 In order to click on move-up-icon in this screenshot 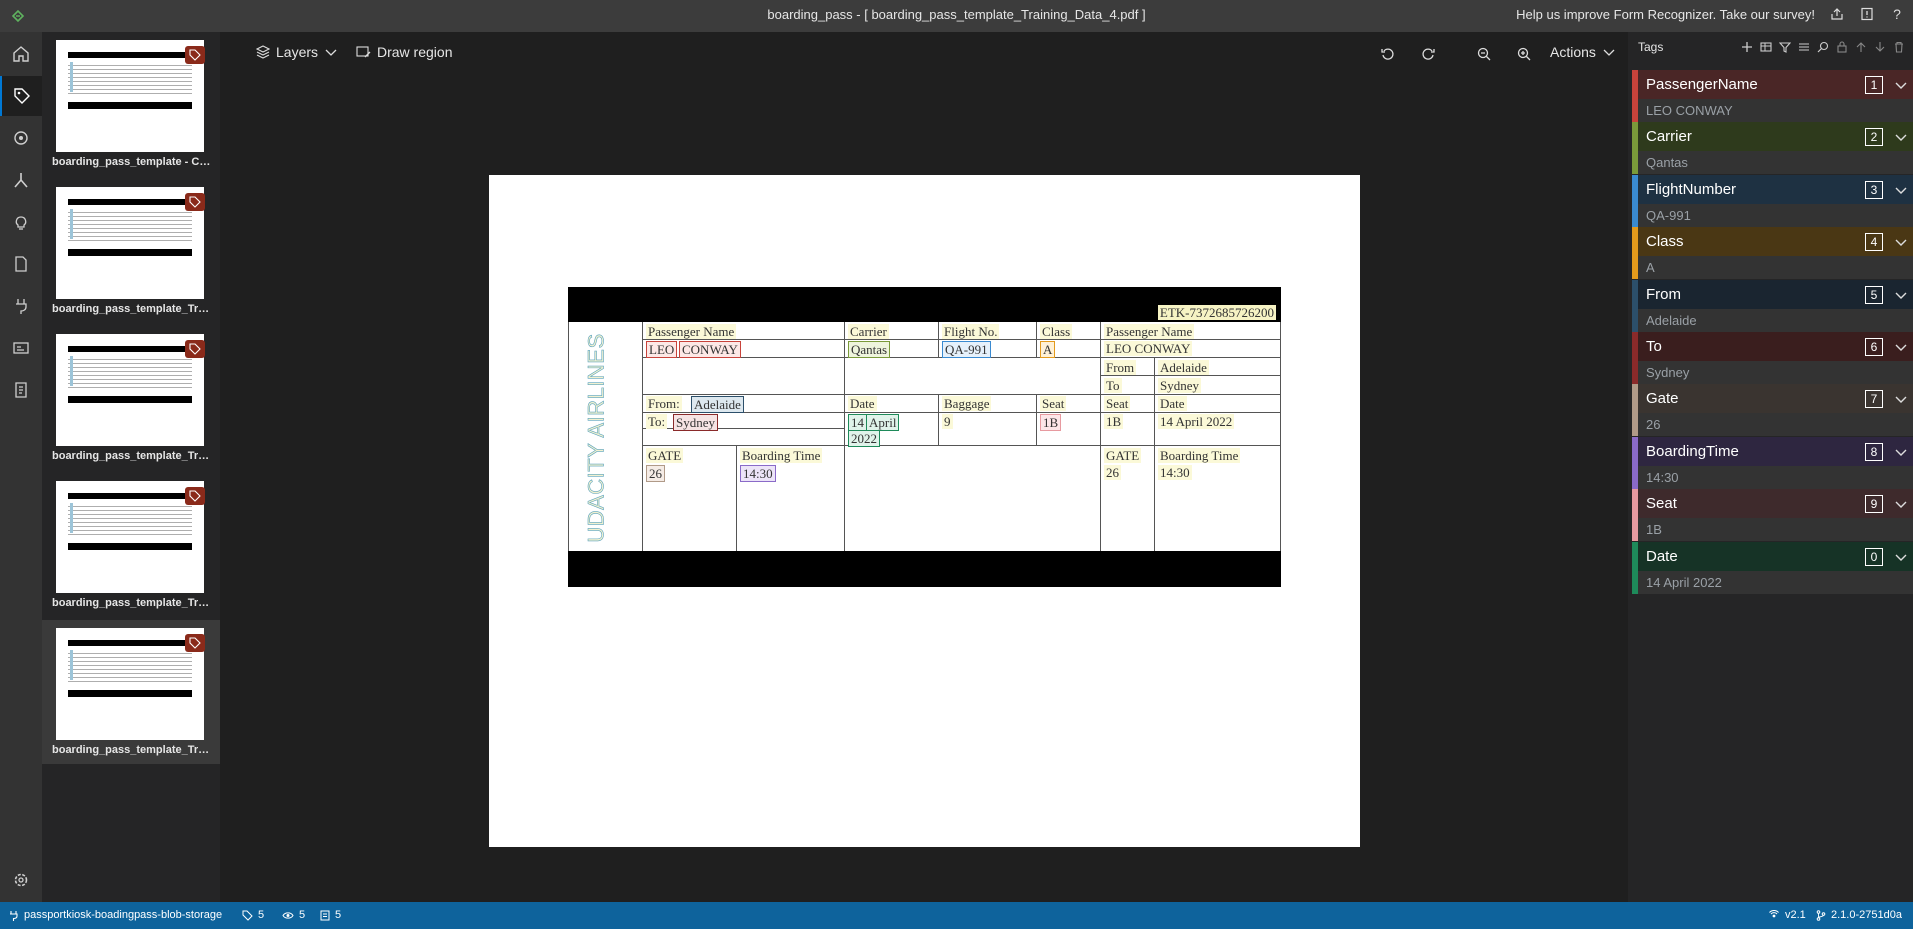, I will do `click(1860, 46)`.